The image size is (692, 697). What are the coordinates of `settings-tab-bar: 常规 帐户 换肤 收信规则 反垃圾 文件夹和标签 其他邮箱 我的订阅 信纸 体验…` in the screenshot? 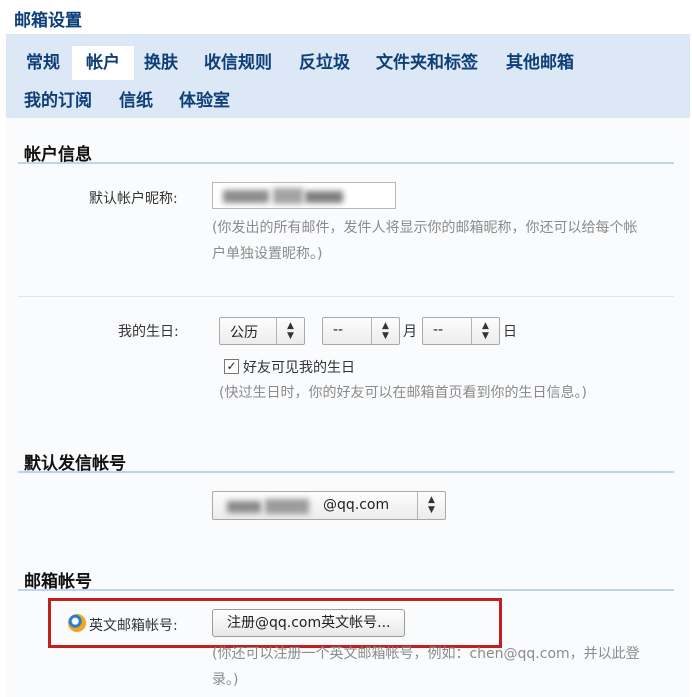 It's located at (348, 76).